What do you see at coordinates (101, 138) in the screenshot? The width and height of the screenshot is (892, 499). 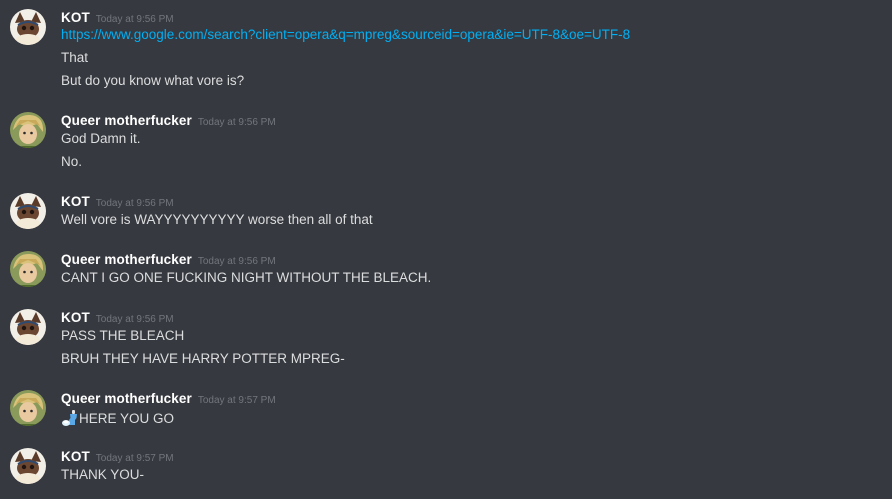 I see `message-text: God Damn it.` at bounding box center [101, 138].